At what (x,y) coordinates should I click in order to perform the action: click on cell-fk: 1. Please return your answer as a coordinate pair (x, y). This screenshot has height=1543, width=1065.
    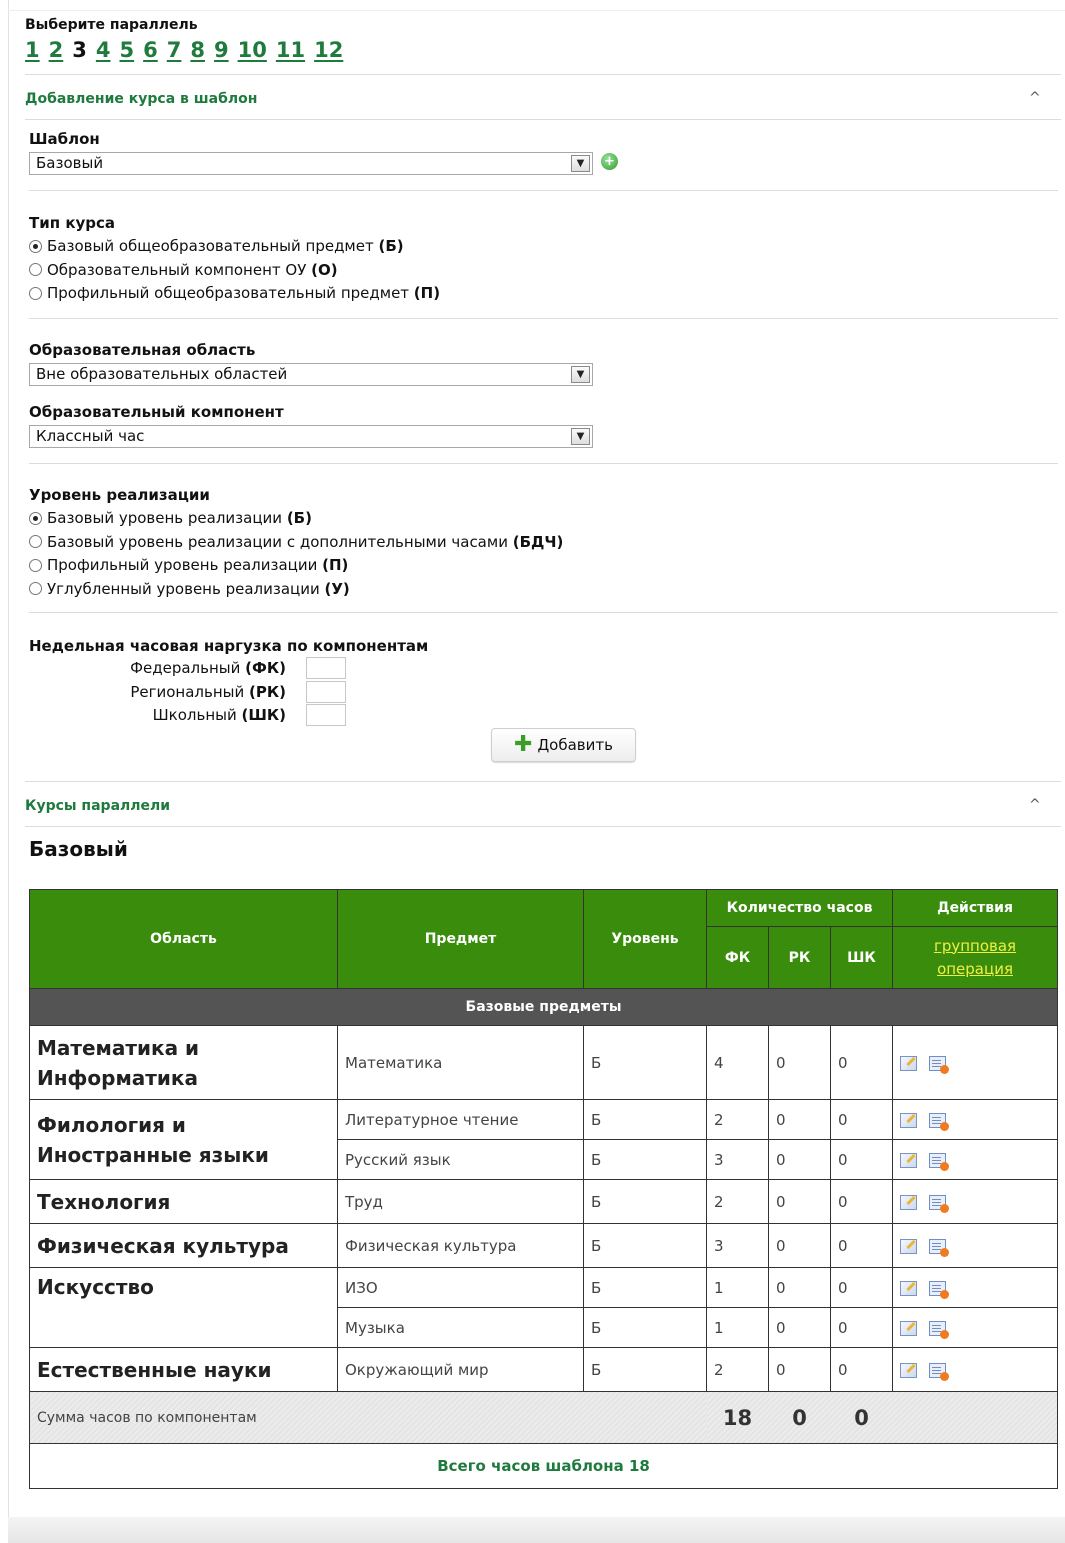
    Looking at the image, I should click on (737, 1287).